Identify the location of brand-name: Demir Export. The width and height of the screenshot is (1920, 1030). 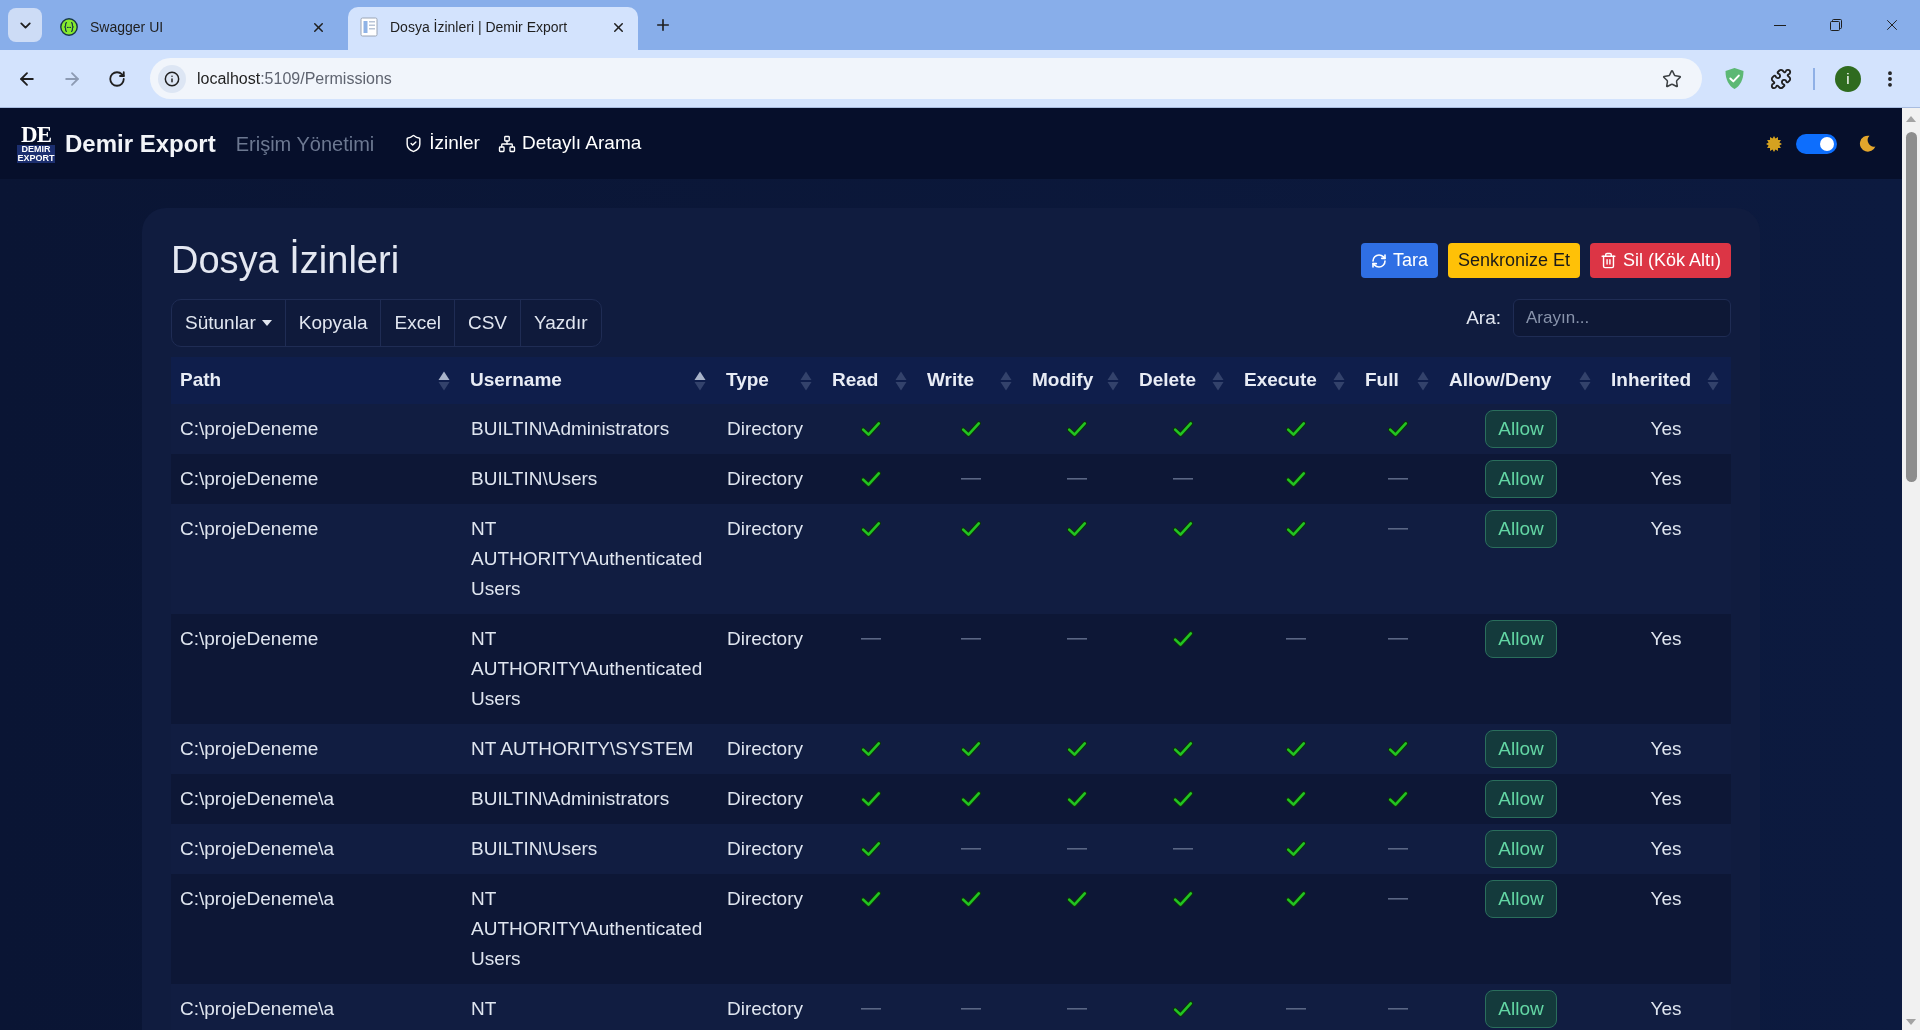
(140, 143).